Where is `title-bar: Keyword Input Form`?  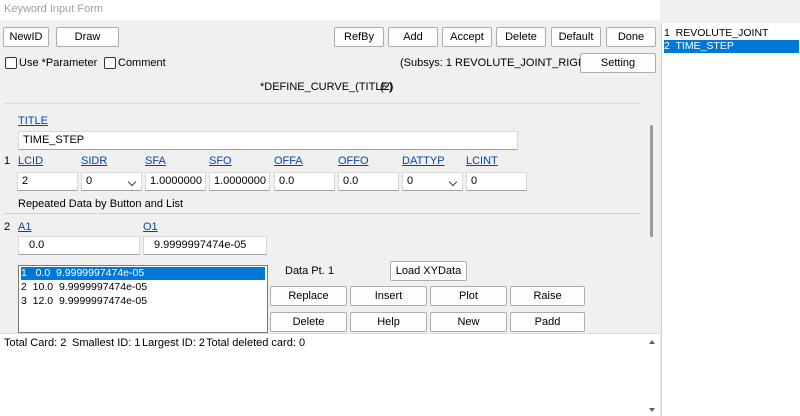 title-bar: Keyword Input Form is located at coordinates (330, 10).